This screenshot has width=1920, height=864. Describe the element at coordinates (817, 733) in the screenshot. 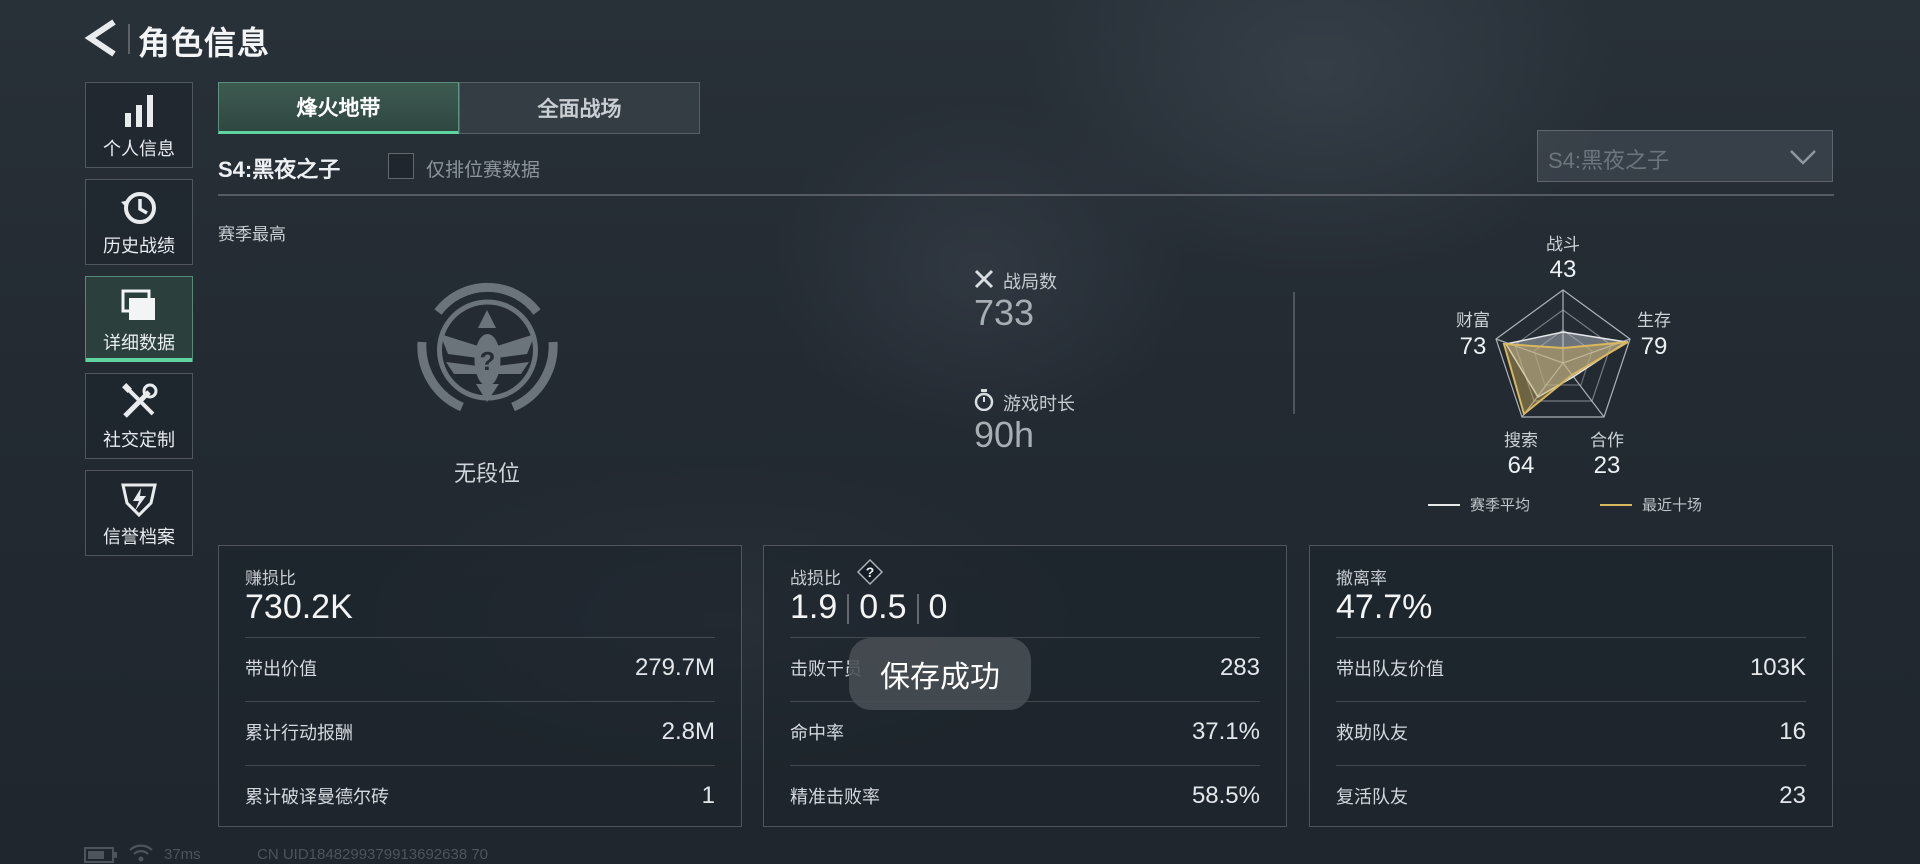

I see `row-label: 命中率` at that location.